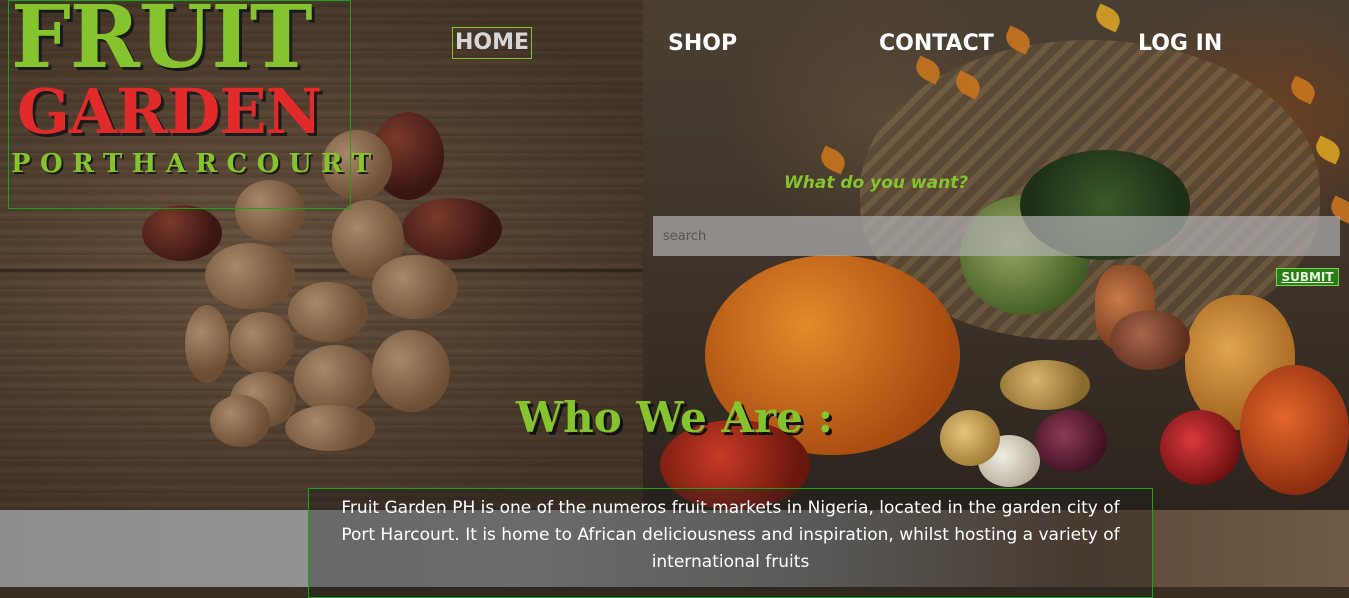 The image size is (1349, 598). I want to click on nav-contact-link: CONTACT, so click(936, 44).